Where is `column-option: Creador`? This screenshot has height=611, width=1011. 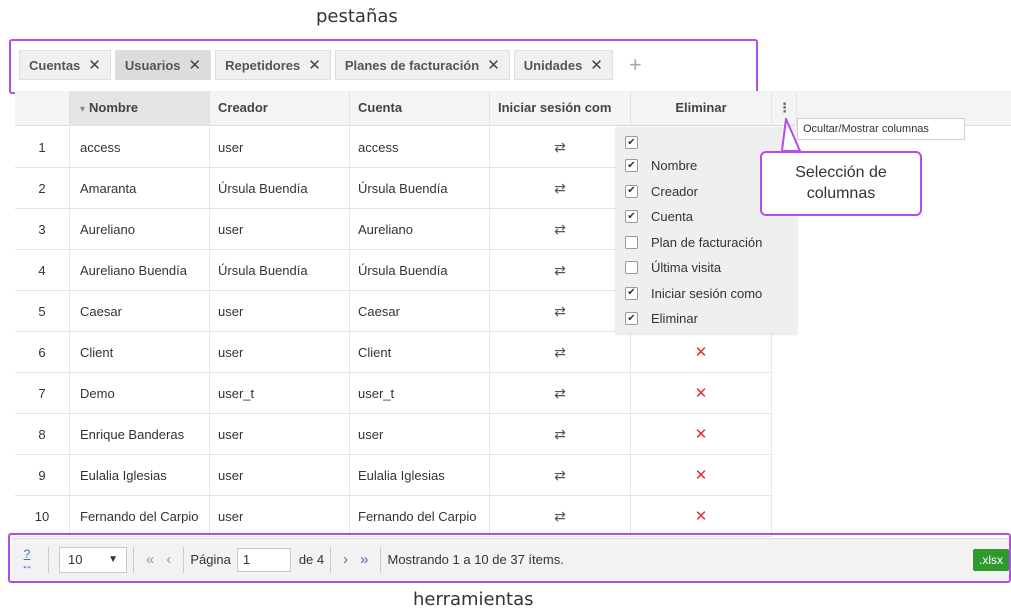
column-option: Creador is located at coordinates (657, 191).